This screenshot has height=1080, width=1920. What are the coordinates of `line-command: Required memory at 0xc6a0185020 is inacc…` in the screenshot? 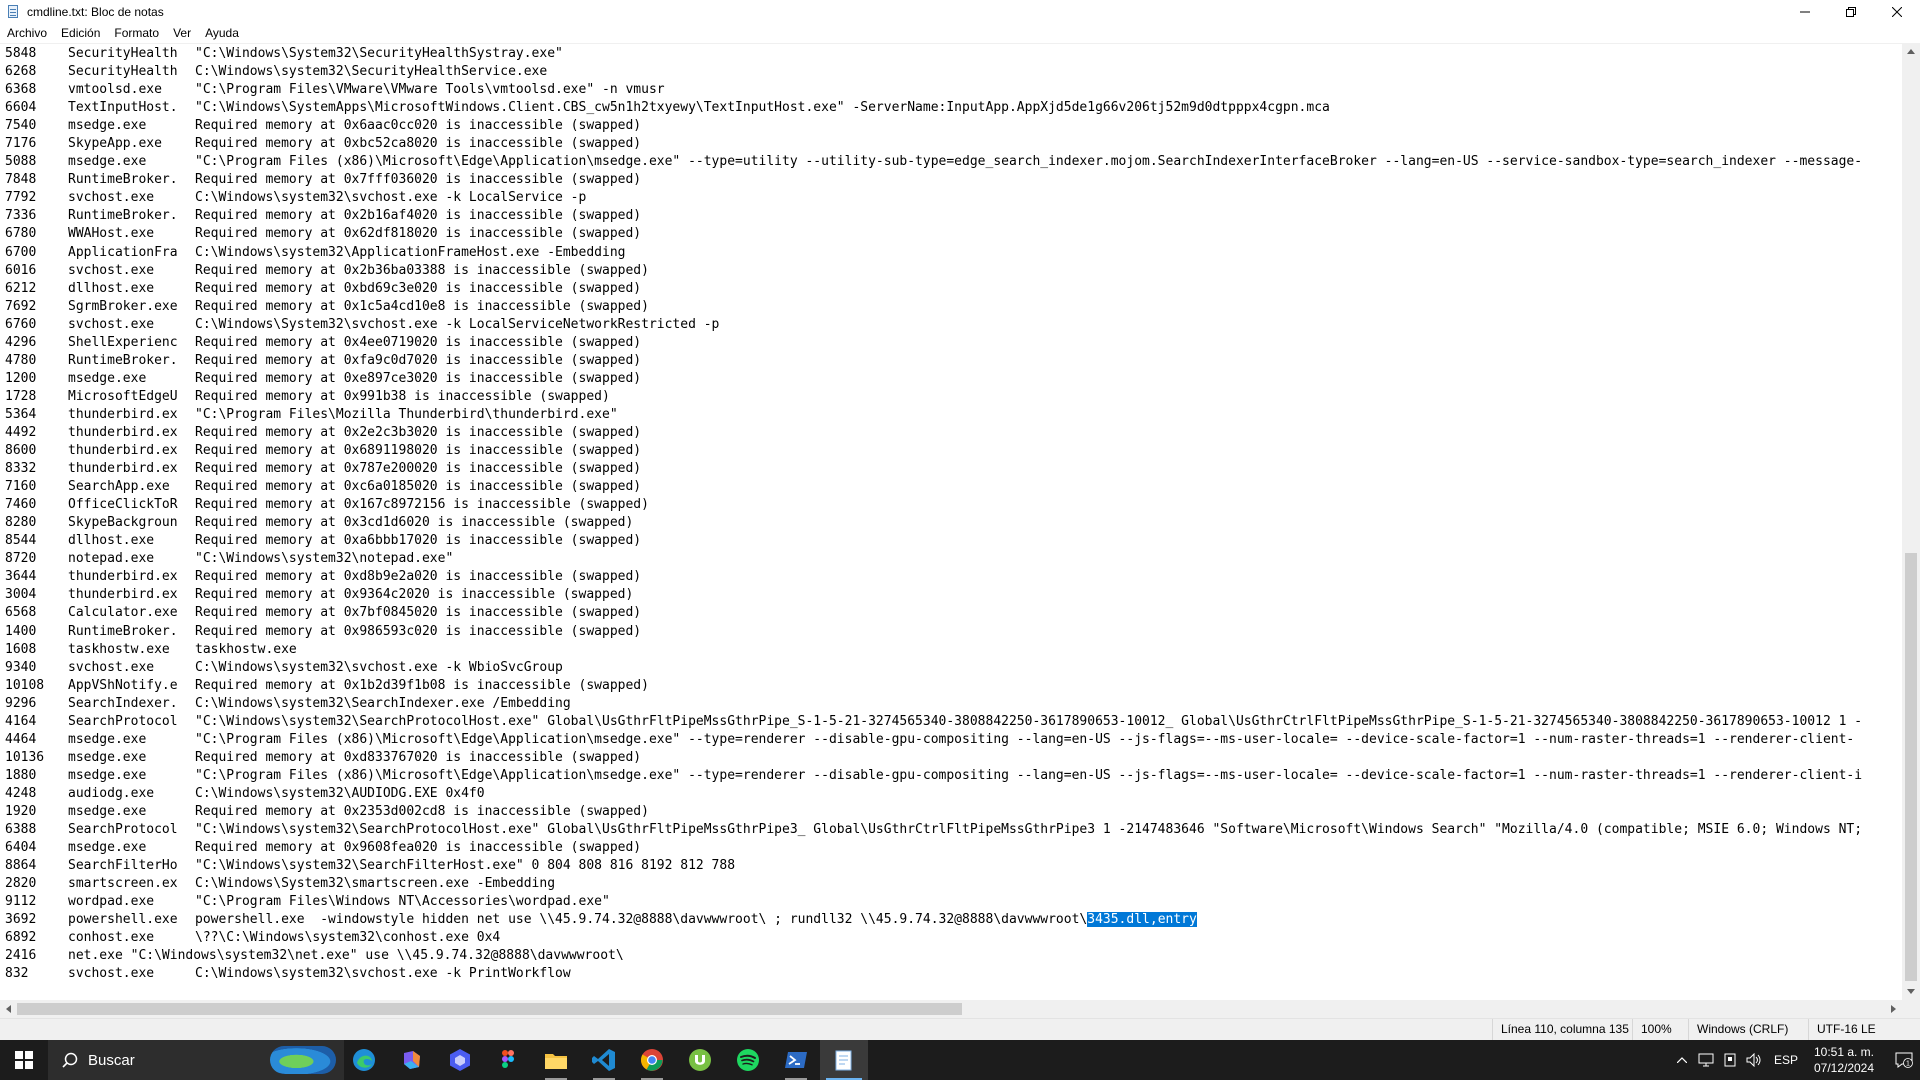 It's located at (418, 487).